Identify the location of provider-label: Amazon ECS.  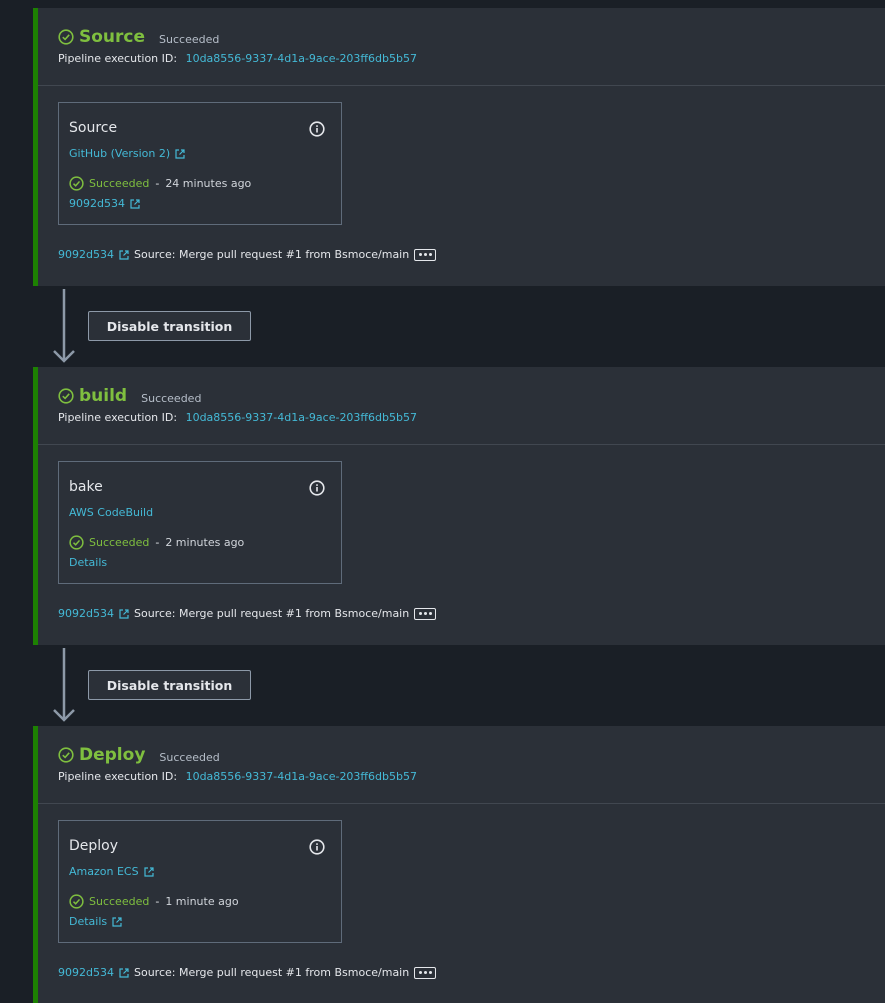
(104, 871).